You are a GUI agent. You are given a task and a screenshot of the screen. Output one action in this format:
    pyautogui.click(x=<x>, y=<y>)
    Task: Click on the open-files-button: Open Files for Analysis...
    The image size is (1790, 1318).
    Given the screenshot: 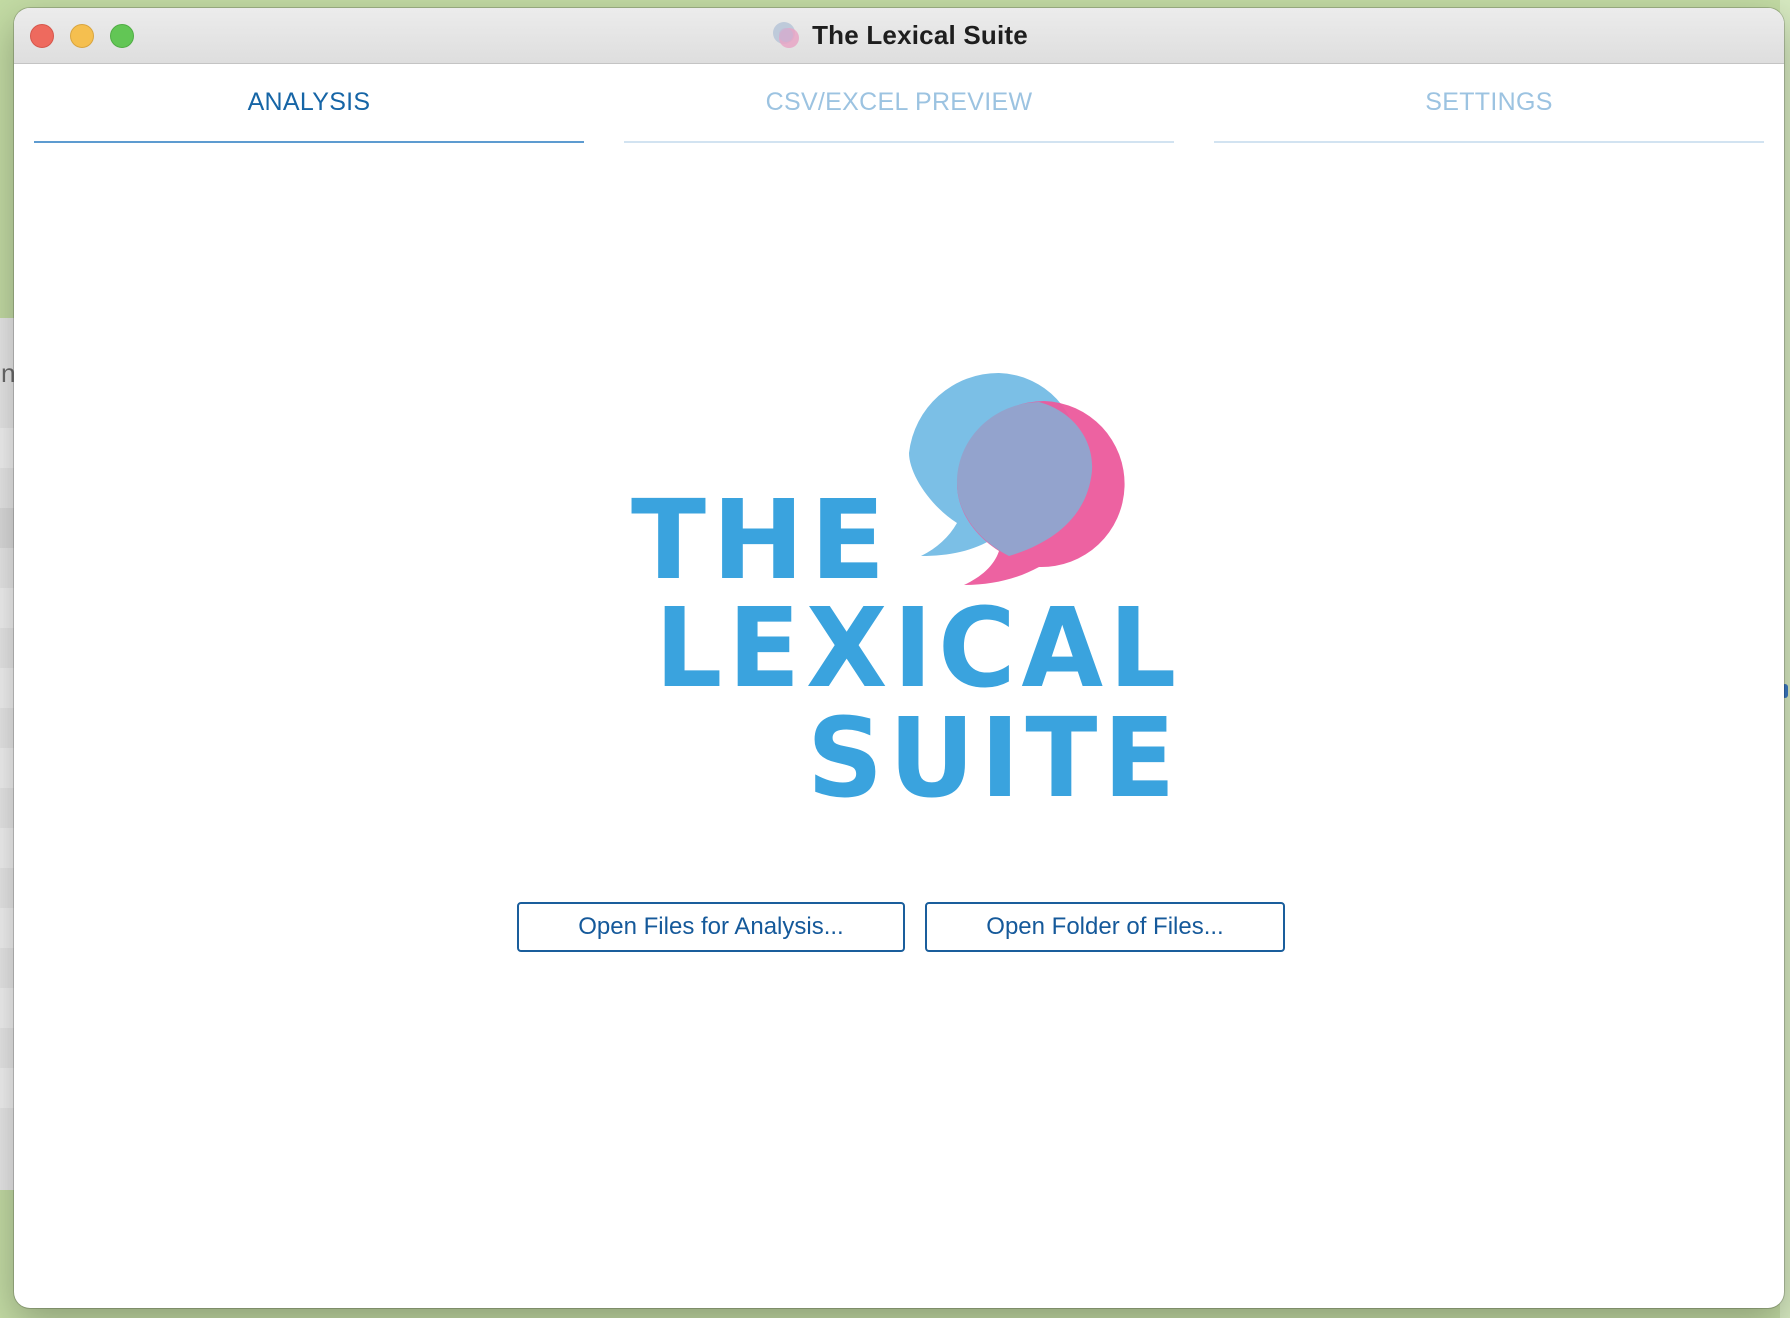 What is the action you would take?
    pyautogui.click(x=711, y=927)
    